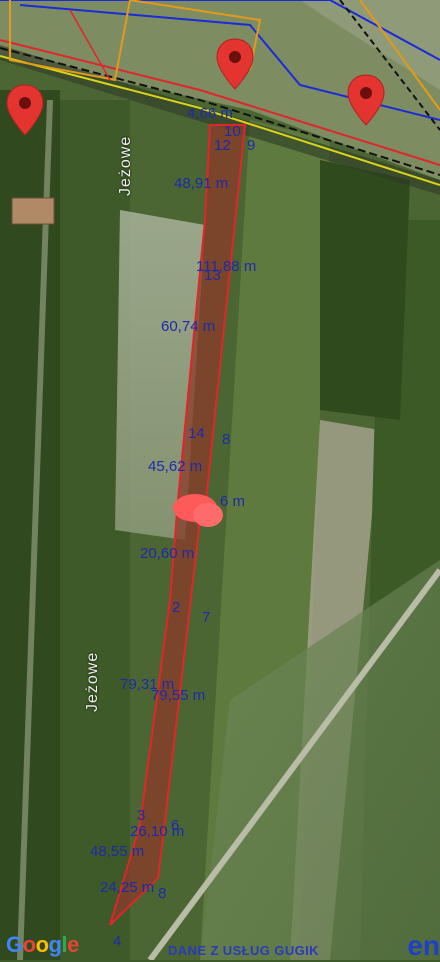  What do you see at coordinates (167, 553) in the screenshot?
I see `measurement-label: 20,60 m` at bounding box center [167, 553].